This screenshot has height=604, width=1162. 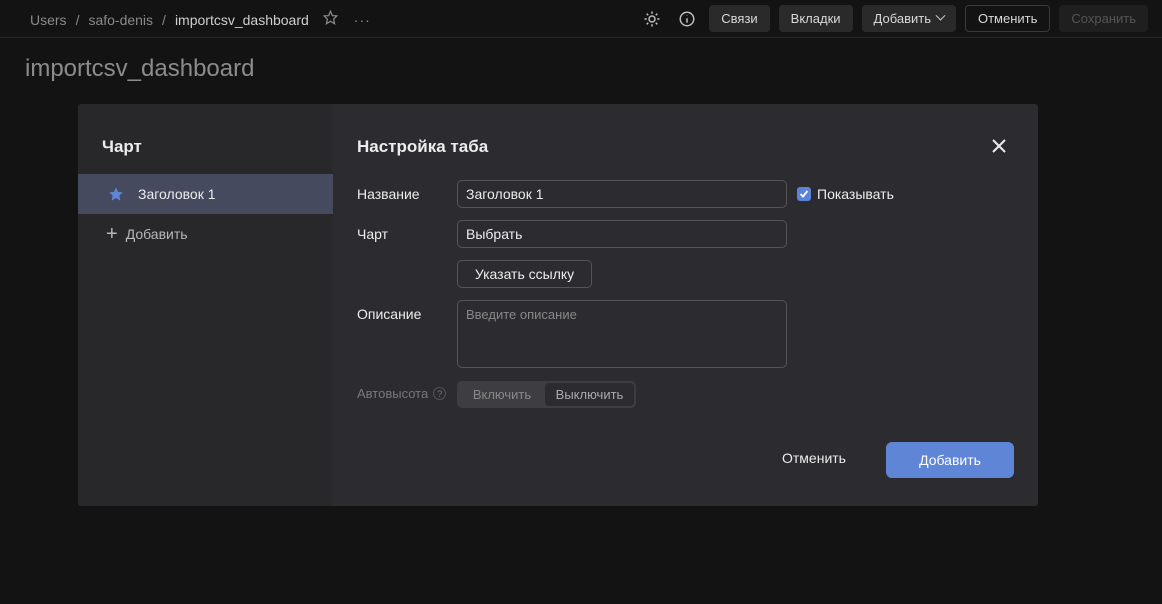 What do you see at coordinates (177, 194) in the screenshot?
I see `sidebar-item-label: Заголовок 1` at bounding box center [177, 194].